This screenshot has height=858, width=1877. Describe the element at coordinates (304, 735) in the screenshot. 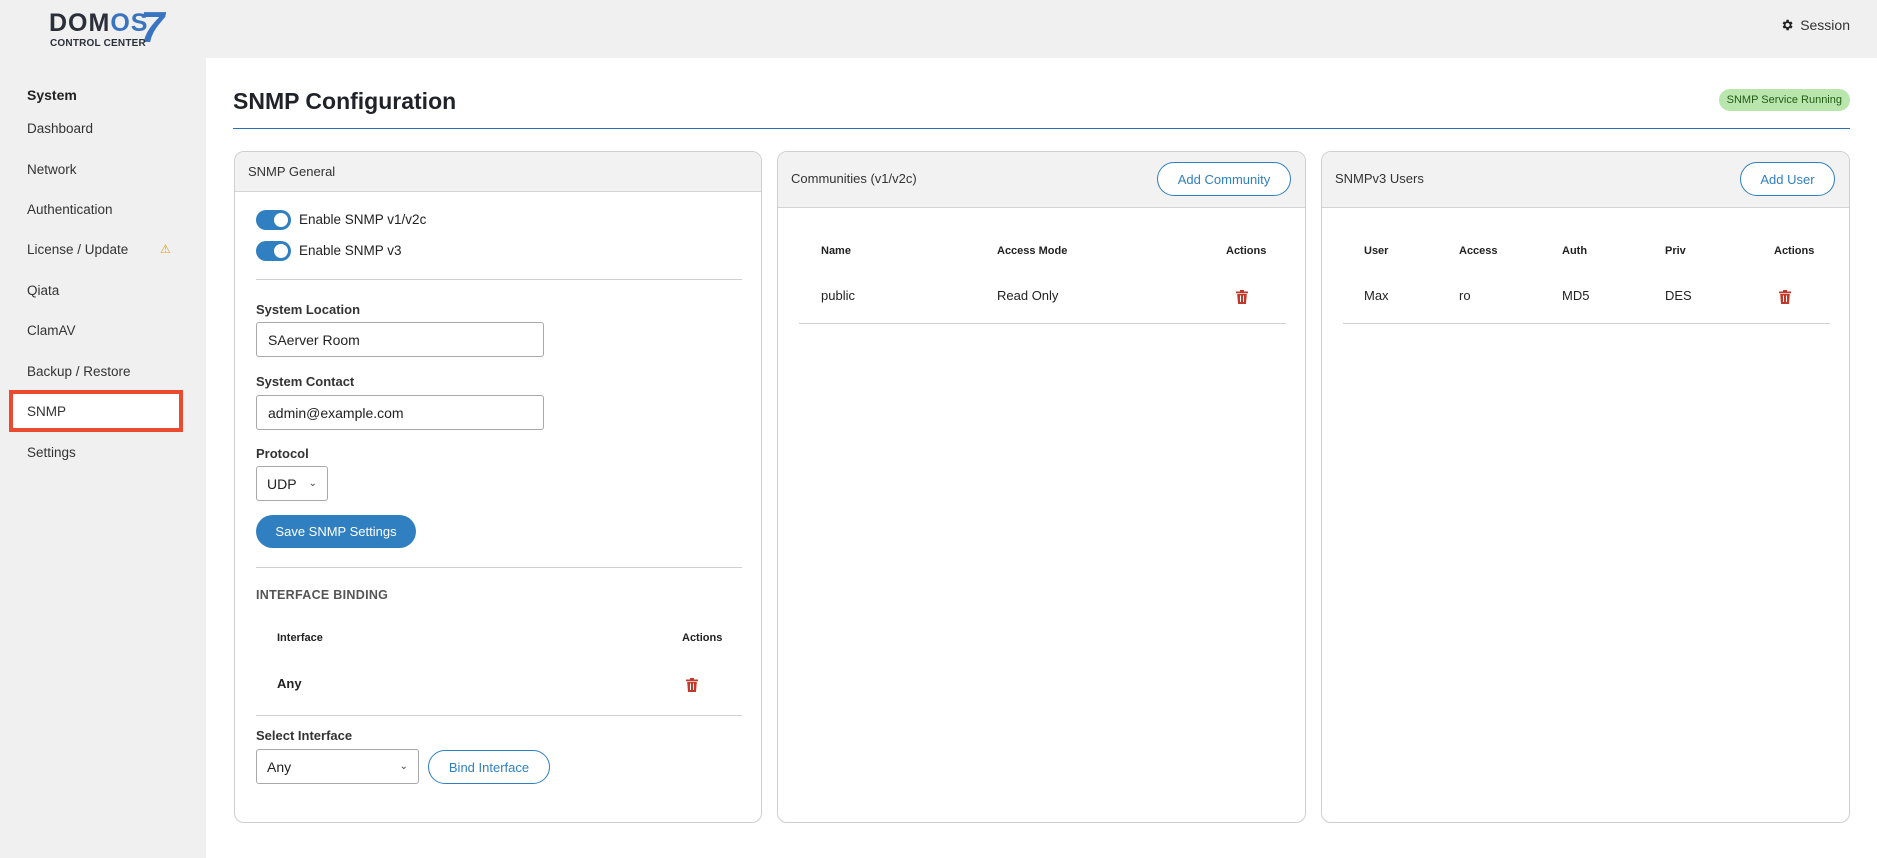

I see `select-interface-label: Select Interface` at that location.